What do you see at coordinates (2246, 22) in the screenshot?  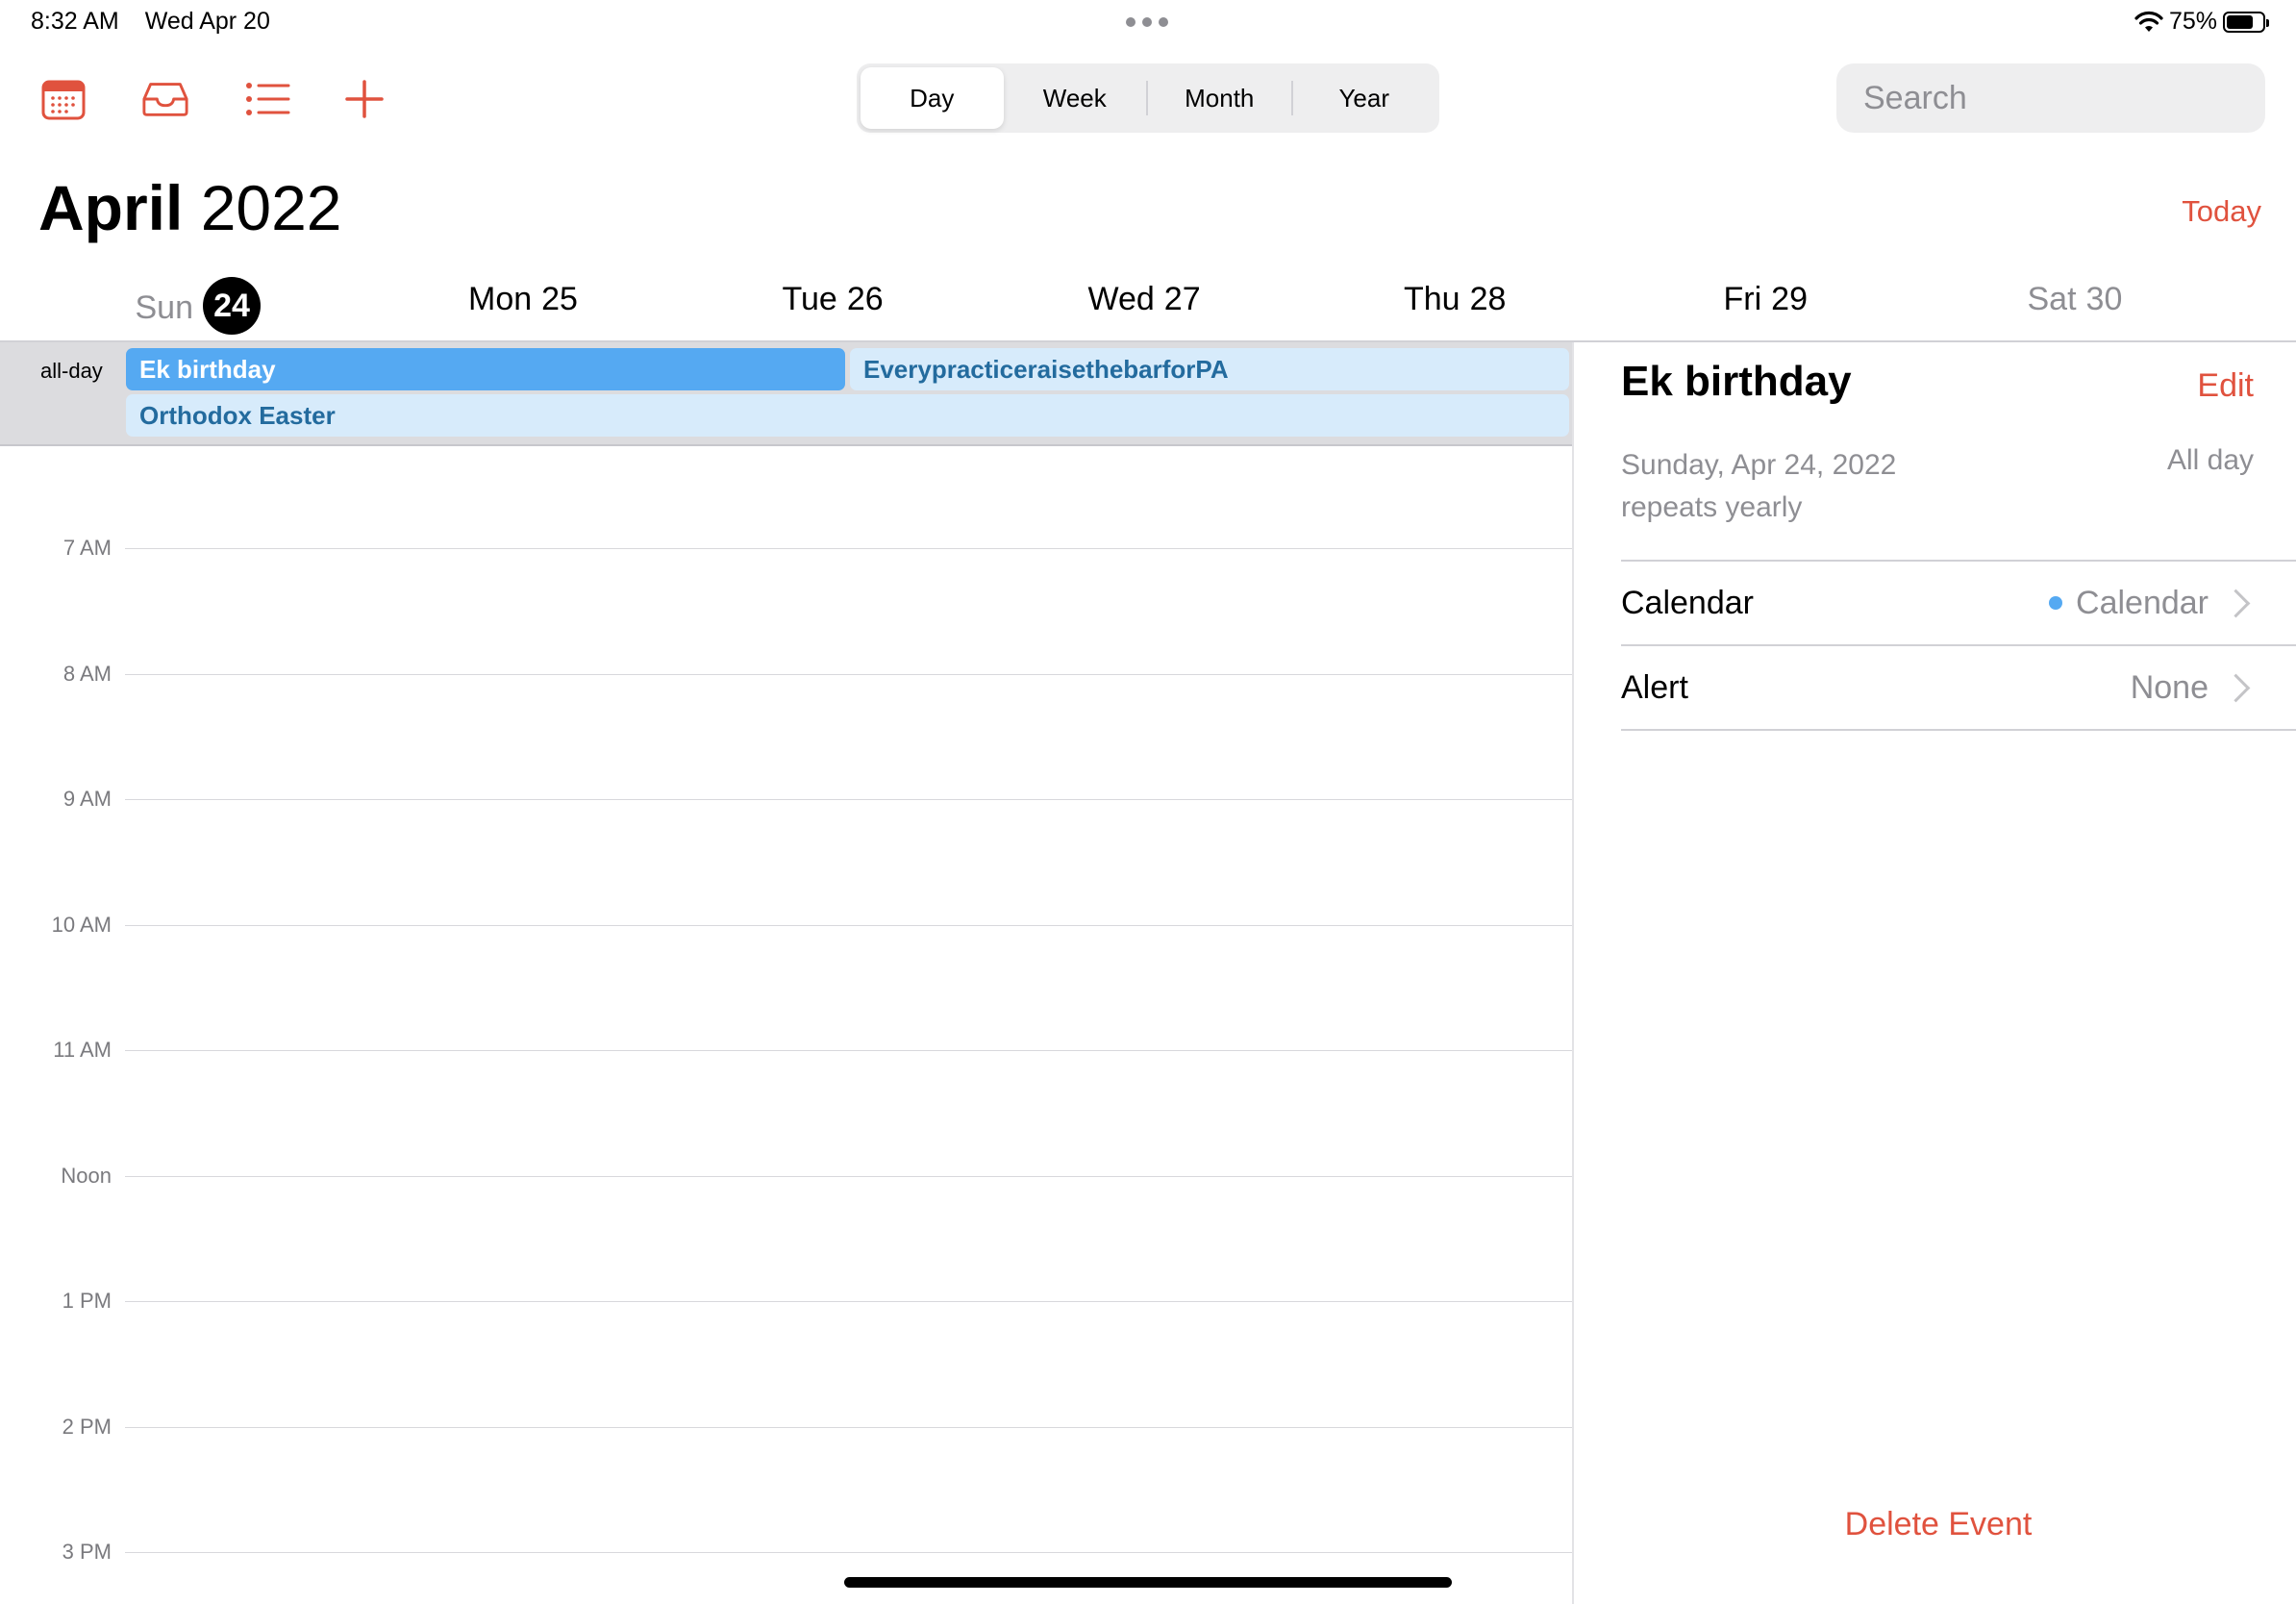 I see `battery-icon` at bounding box center [2246, 22].